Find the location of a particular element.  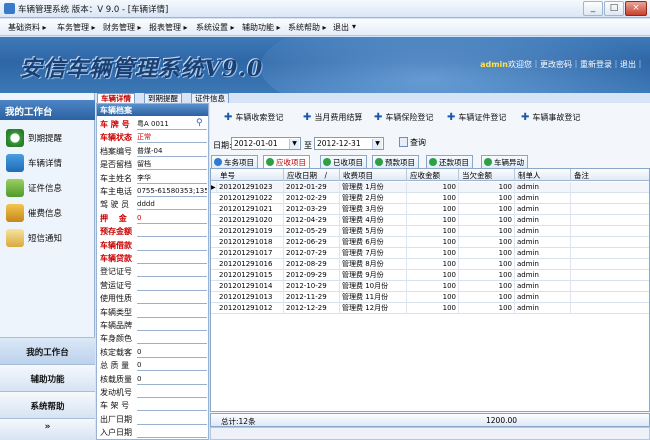

column-header: 应收日期 / is located at coordinates (312, 175).